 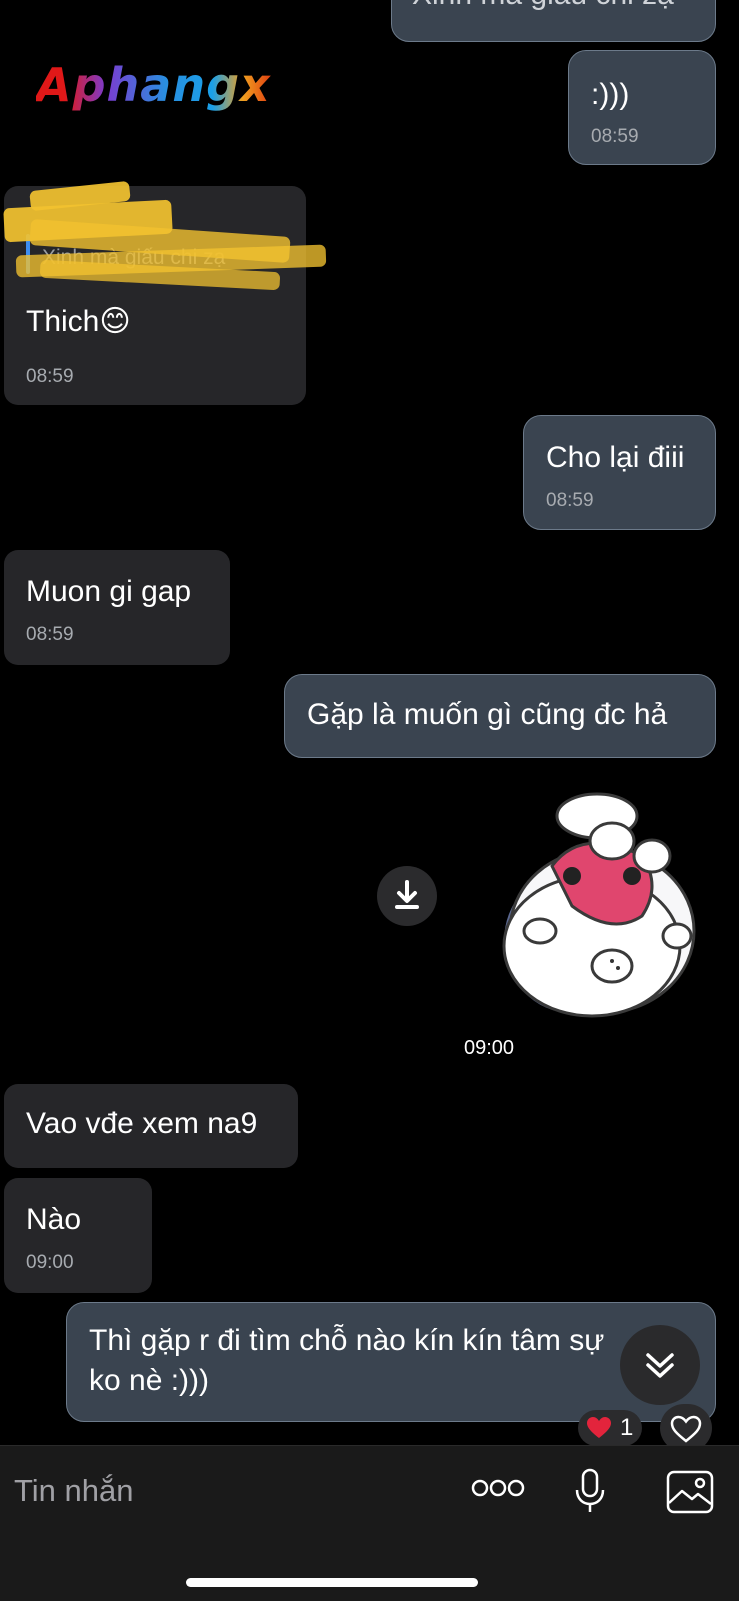 I want to click on message-text: Vao vđe xem na9, so click(x=142, y=1123).